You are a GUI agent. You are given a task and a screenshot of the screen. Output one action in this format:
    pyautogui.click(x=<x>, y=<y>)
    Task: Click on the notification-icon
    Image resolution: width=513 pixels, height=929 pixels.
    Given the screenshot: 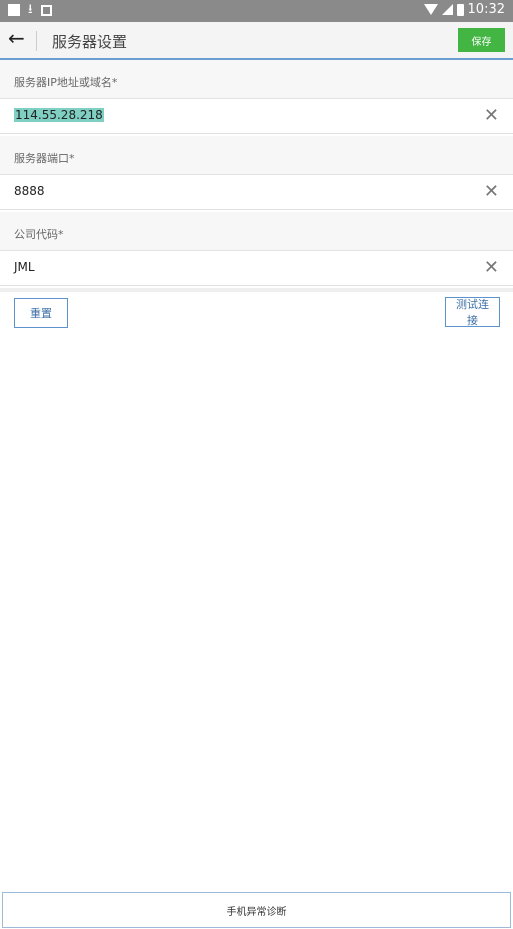 What is the action you would take?
    pyautogui.click(x=14, y=10)
    